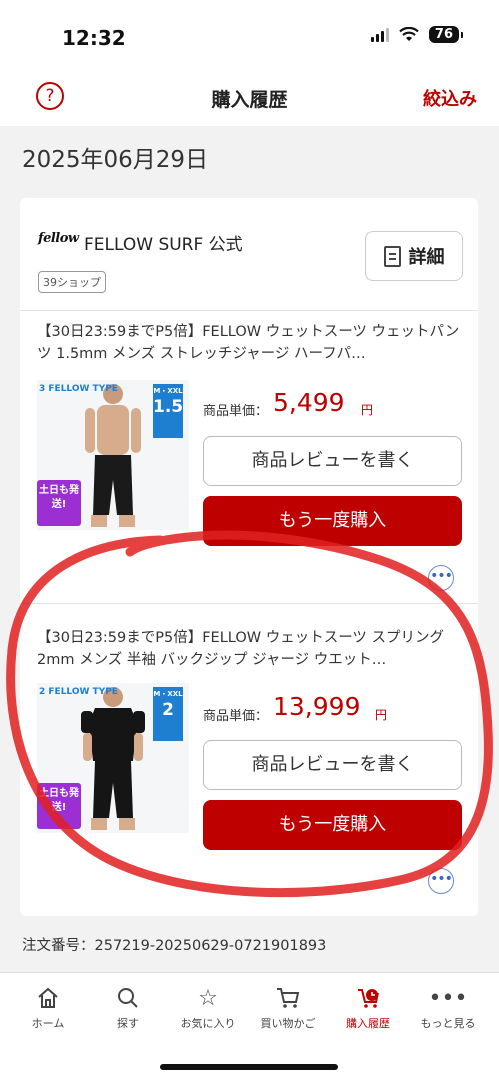 The height and width of the screenshot is (1080, 499). I want to click on thickness-tag: M・XXL 1.5, so click(168, 411).